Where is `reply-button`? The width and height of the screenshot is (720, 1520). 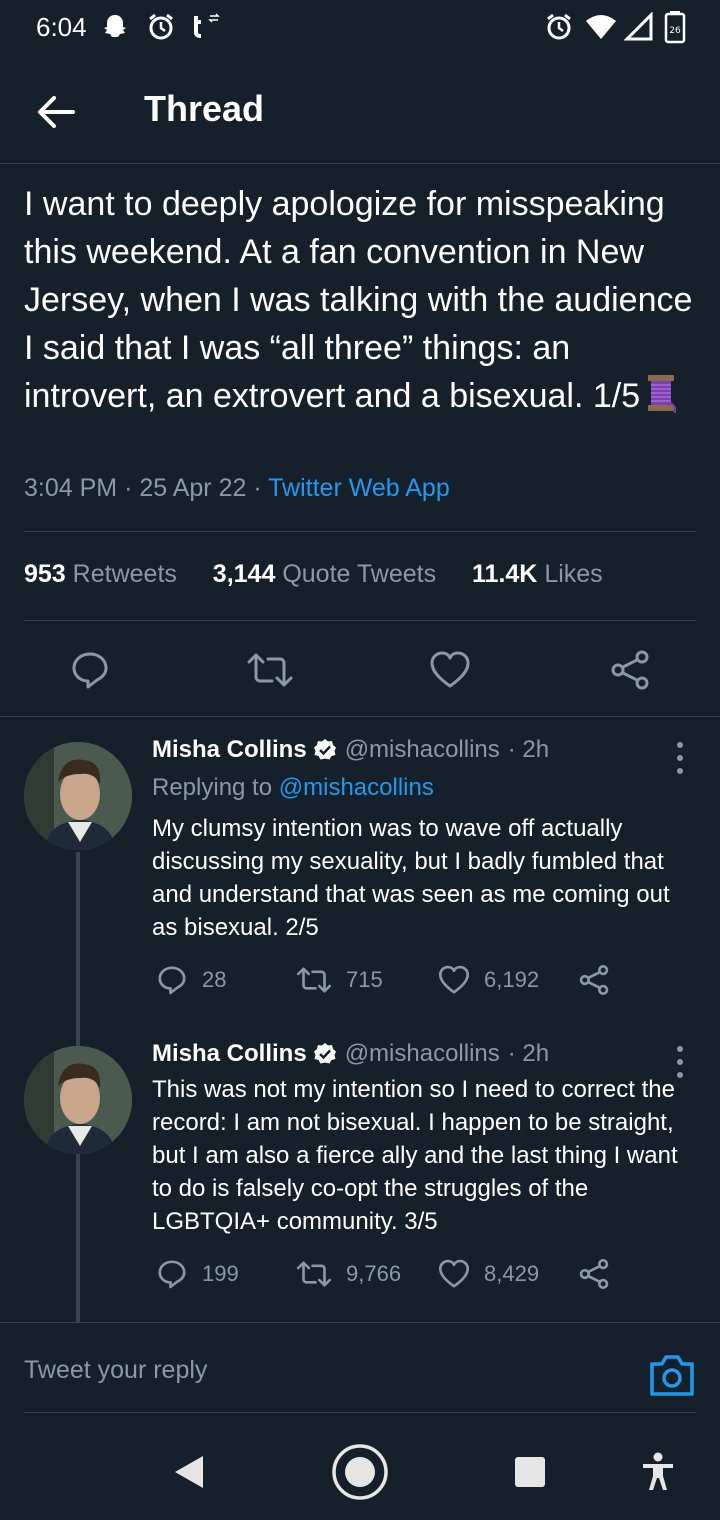
reply-button is located at coordinates (90, 670).